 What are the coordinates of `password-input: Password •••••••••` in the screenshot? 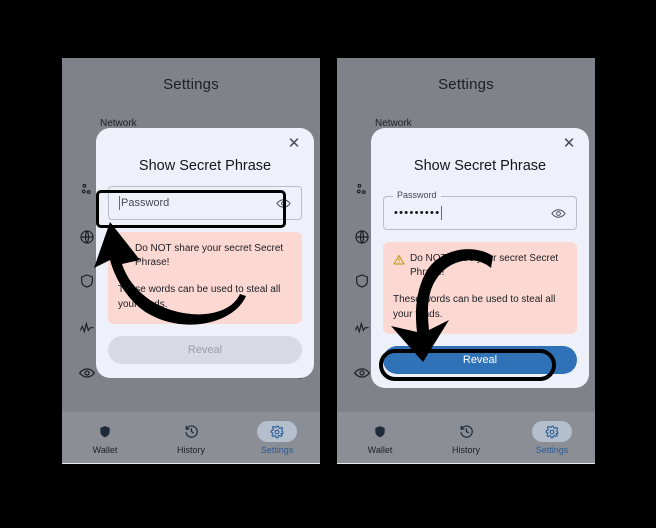 It's located at (480, 210).